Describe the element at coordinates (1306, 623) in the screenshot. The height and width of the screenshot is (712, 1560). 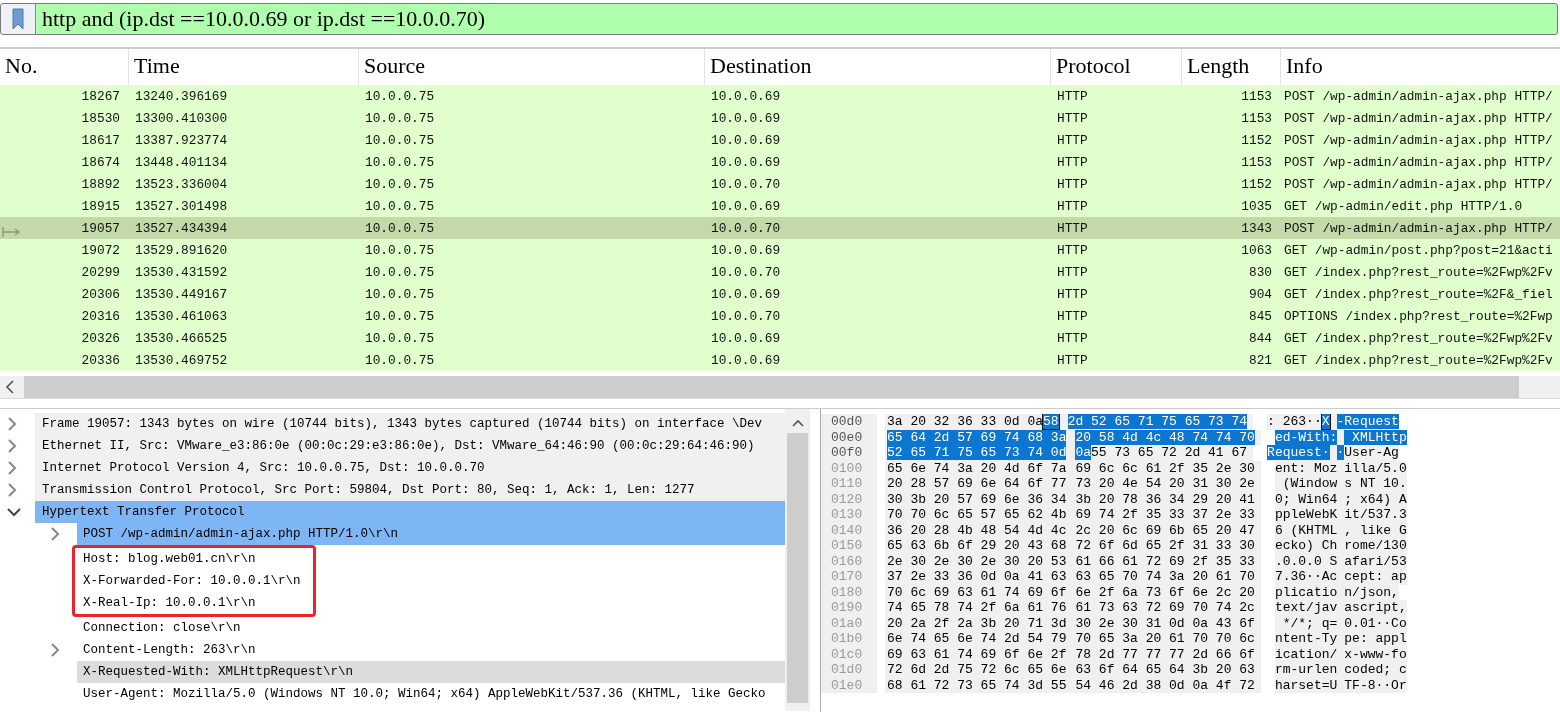
I see `ascii-text: */*; q=` at that location.